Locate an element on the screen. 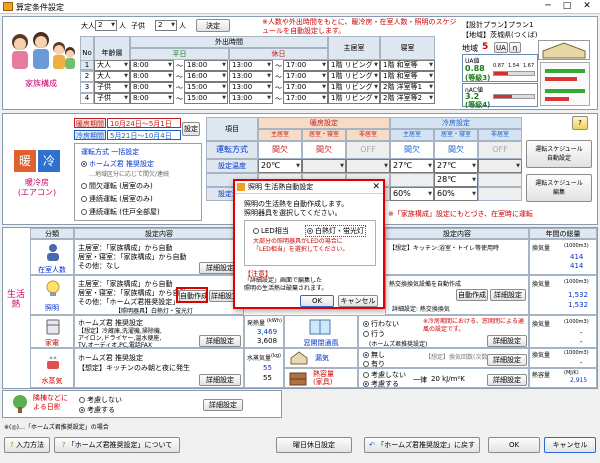 Image resolution: width=600 pixels, height=463 pixels. head-vent-content: 設定内容 is located at coordinates (457, 233).